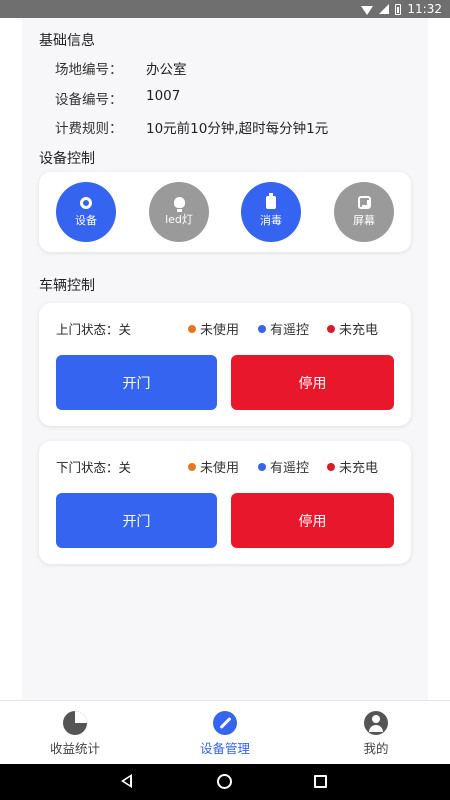 The image size is (450, 800). What do you see at coordinates (89, 129) in the screenshot?
I see `info-label: 计费规则：` at bounding box center [89, 129].